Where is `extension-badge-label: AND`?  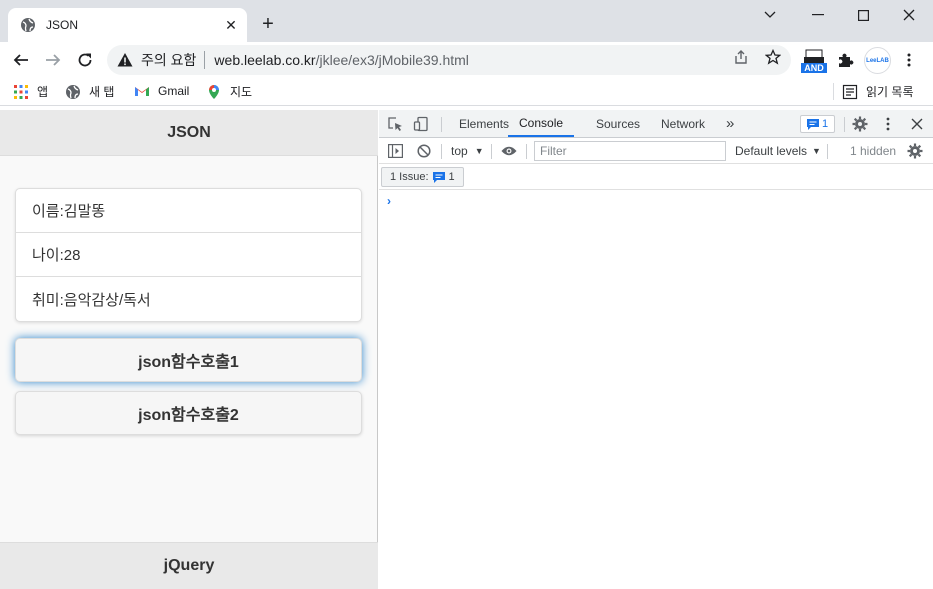 extension-badge-label: AND is located at coordinates (814, 68).